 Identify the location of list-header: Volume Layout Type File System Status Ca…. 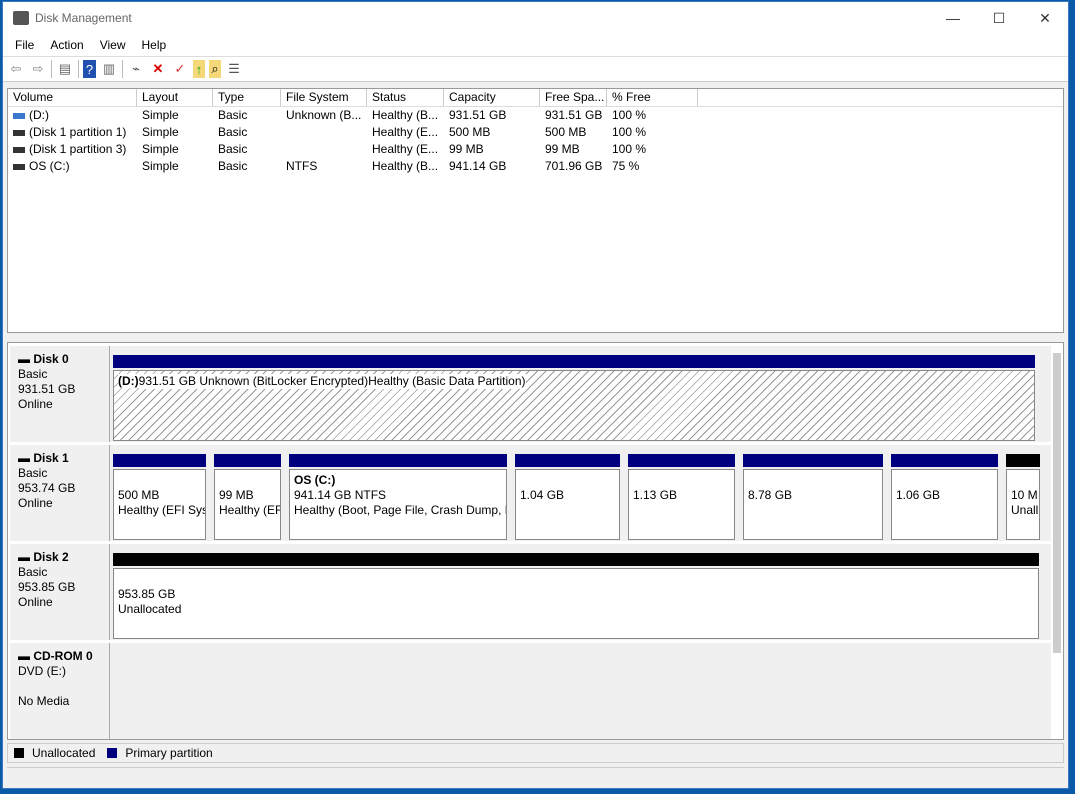
(535, 98).